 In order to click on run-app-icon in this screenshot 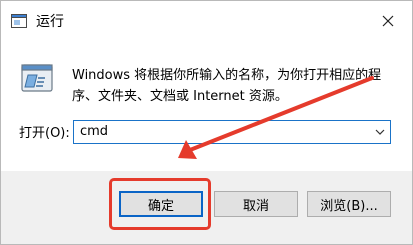, I will do `click(19, 21)`.